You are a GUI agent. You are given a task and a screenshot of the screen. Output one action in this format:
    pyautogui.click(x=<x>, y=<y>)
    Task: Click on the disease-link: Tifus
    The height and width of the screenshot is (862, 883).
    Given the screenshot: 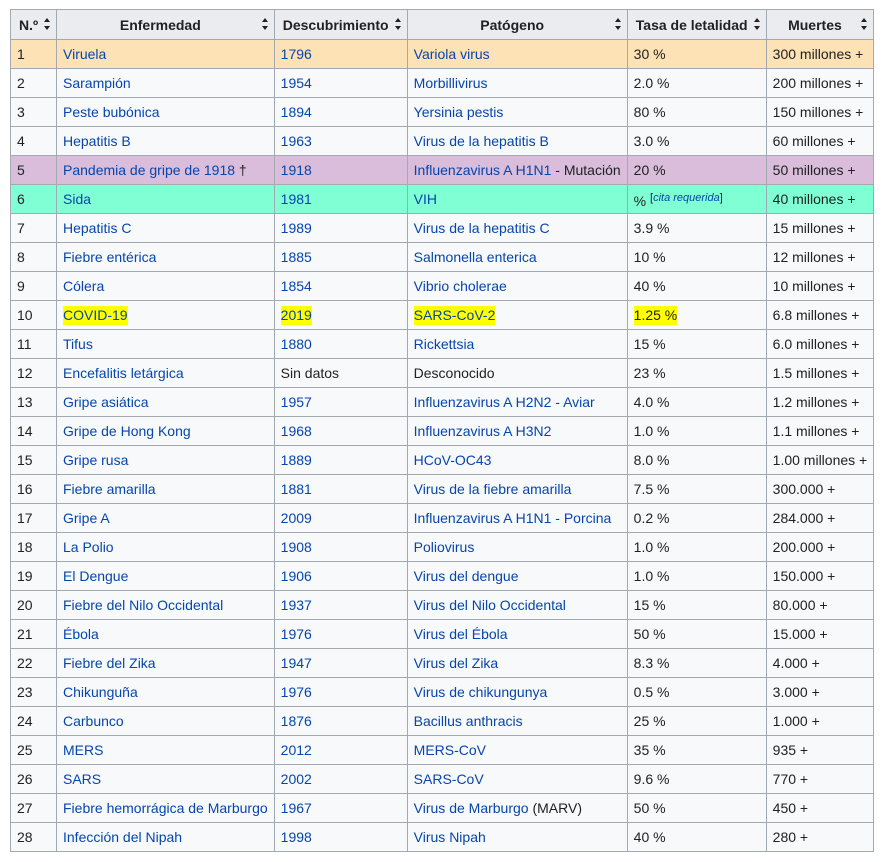 What is the action you would take?
    pyautogui.click(x=78, y=344)
    